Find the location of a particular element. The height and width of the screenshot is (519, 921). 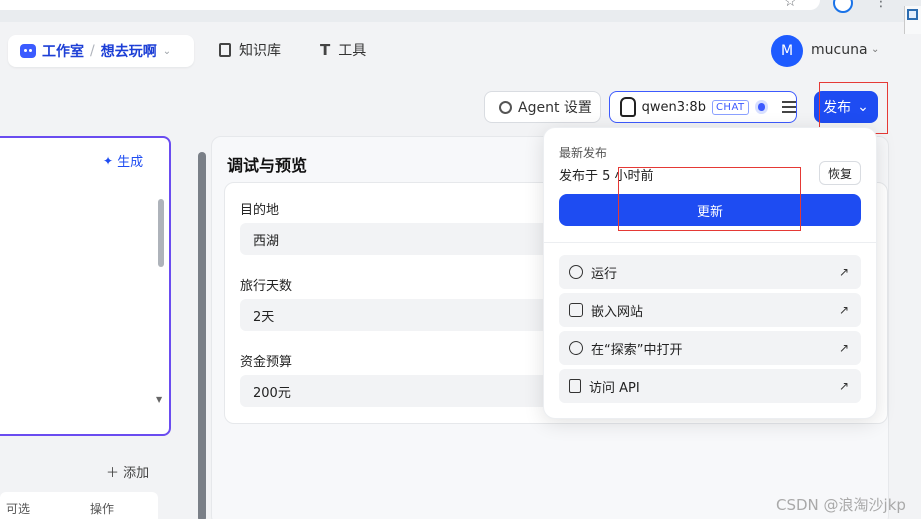

annotation-box is located at coordinates (709, 199).